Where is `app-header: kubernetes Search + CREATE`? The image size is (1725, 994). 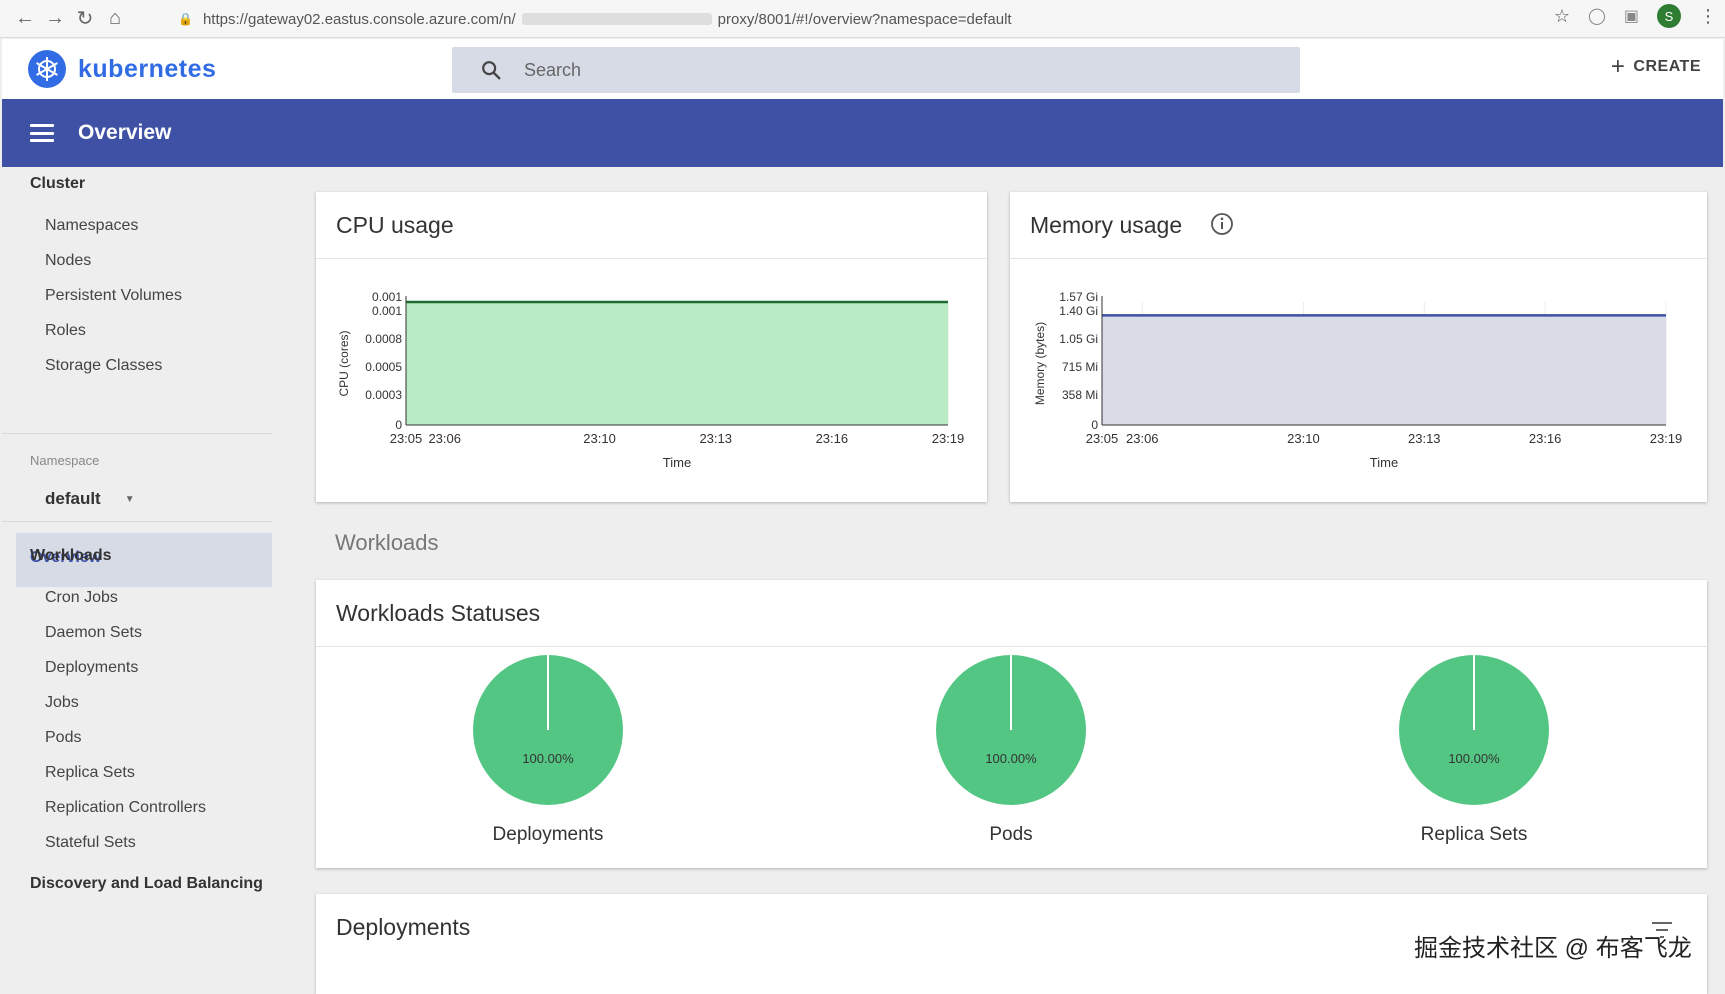 app-header: kubernetes Search + CREATE is located at coordinates (862, 69).